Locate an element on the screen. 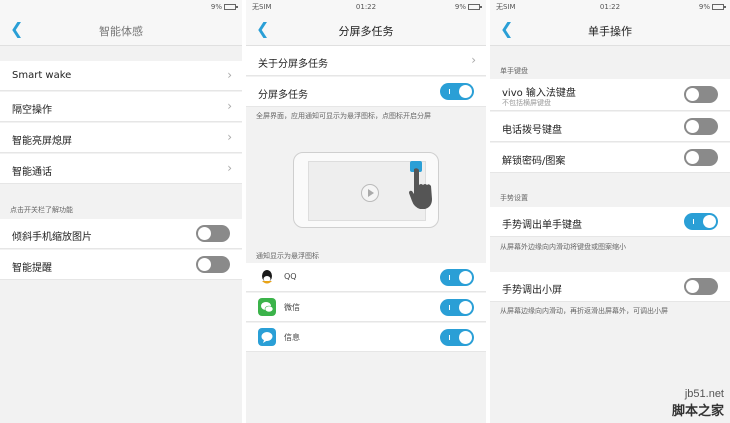 This screenshot has width=730, height=423. app-label: QQ is located at coordinates (290, 276).